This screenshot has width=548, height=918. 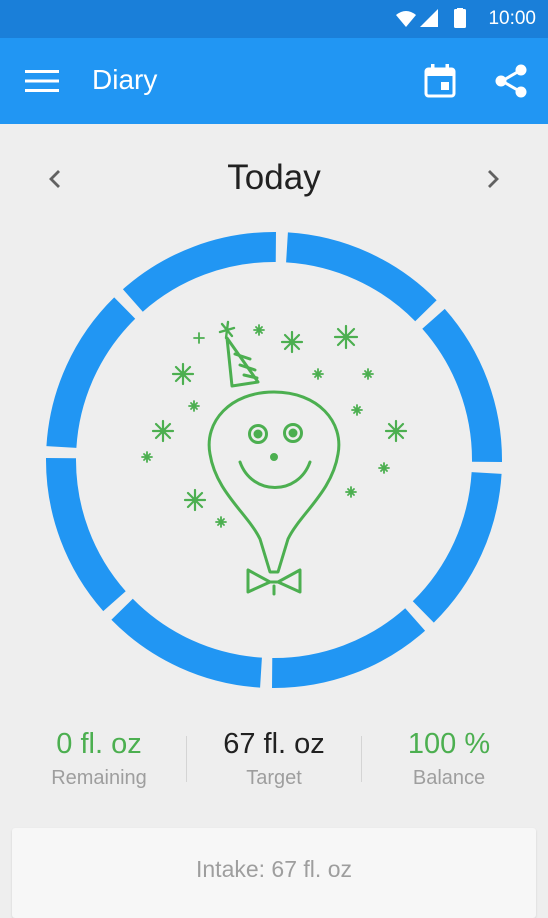 I want to click on balance-value: 100 %, so click(x=449, y=744).